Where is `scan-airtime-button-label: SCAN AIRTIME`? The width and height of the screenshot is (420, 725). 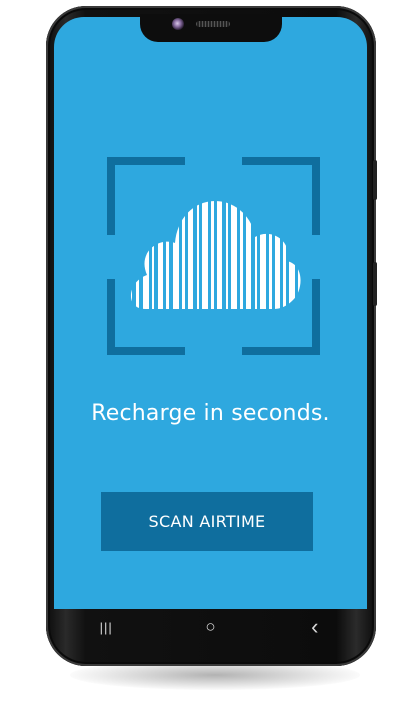
scan-airtime-button-label: SCAN AIRTIME is located at coordinates (207, 521).